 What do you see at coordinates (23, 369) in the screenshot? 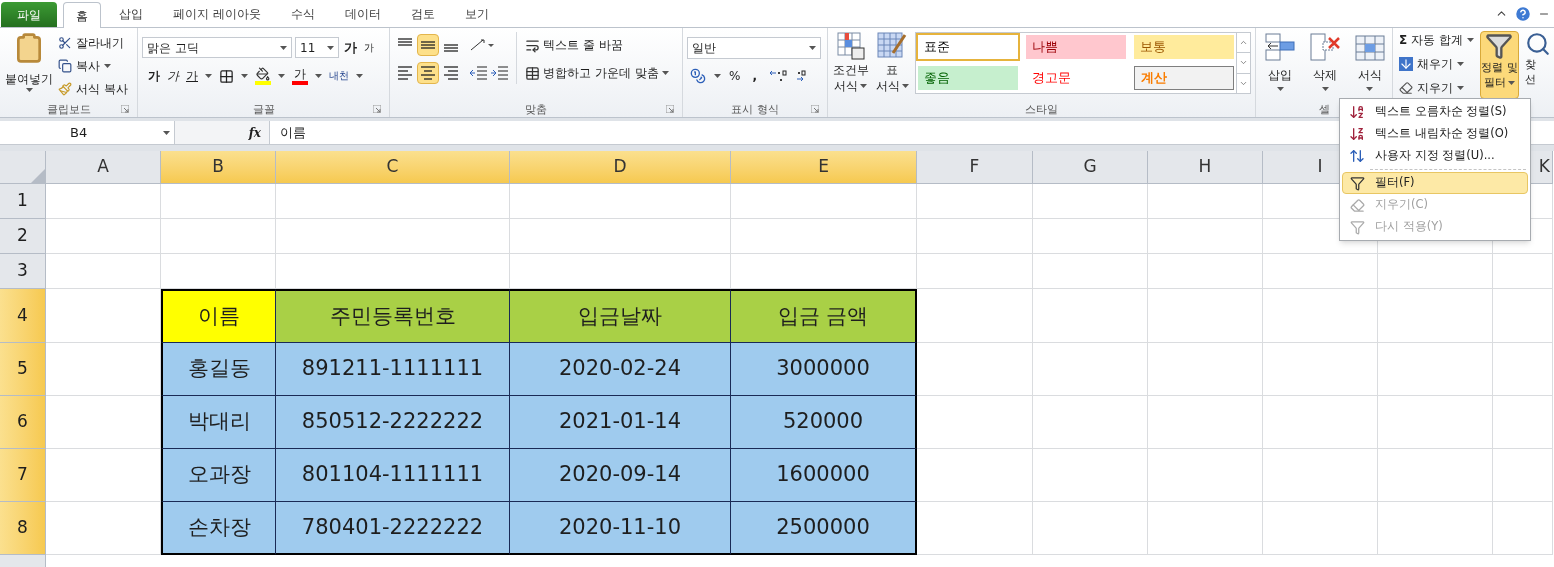
I see `row-header: 5` at bounding box center [23, 369].